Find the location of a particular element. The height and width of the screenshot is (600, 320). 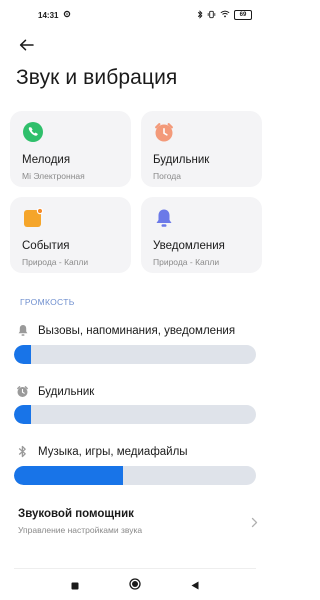

card-title: События is located at coordinates (46, 246).